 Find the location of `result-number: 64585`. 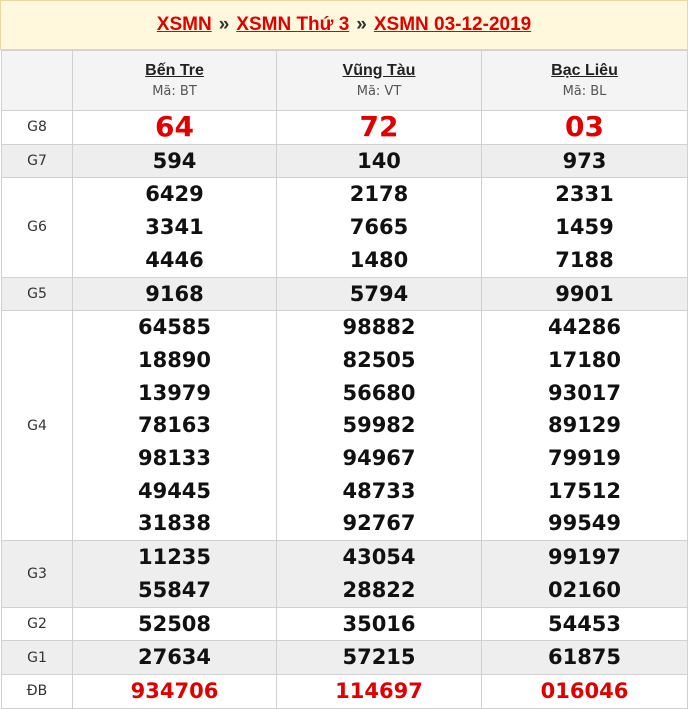

result-number: 64585 is located at coordinates (174, 327).